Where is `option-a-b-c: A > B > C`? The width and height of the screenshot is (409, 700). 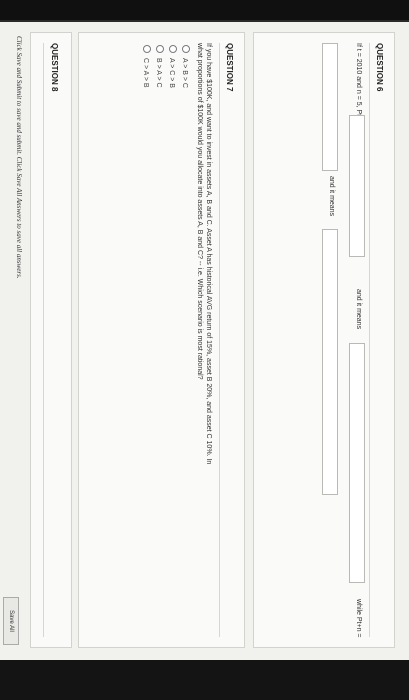
option-a-b-c: A > B > C is located at coordinates (185, 66).